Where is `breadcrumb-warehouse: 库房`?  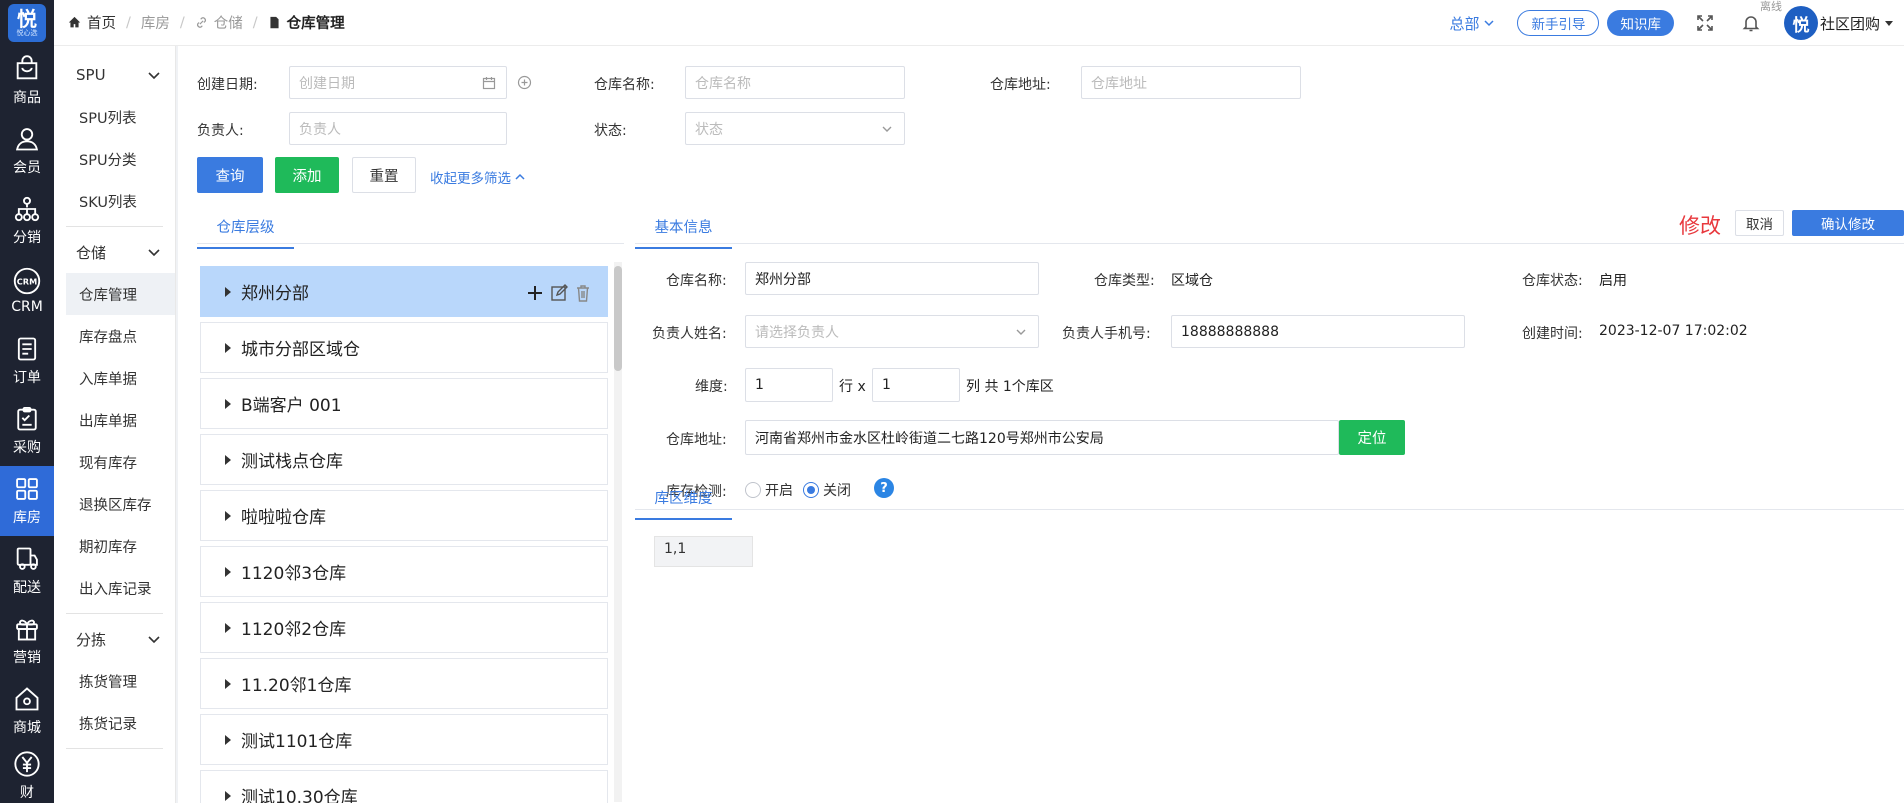 breadcrumb-warehouse: 库房 is located at coordinates (155, 22).